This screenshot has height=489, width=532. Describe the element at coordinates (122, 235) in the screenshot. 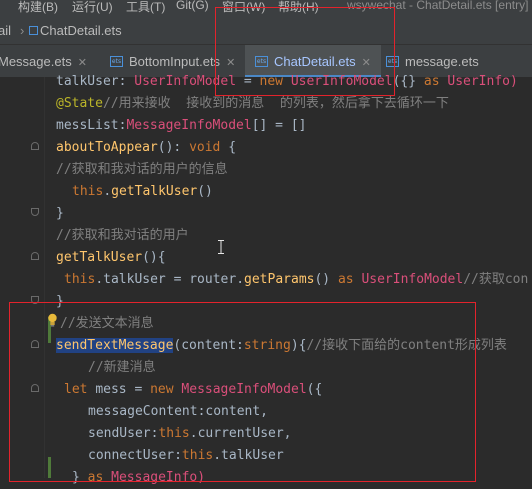

I see `code-line-8: //获取和我对话的用户` at that location.